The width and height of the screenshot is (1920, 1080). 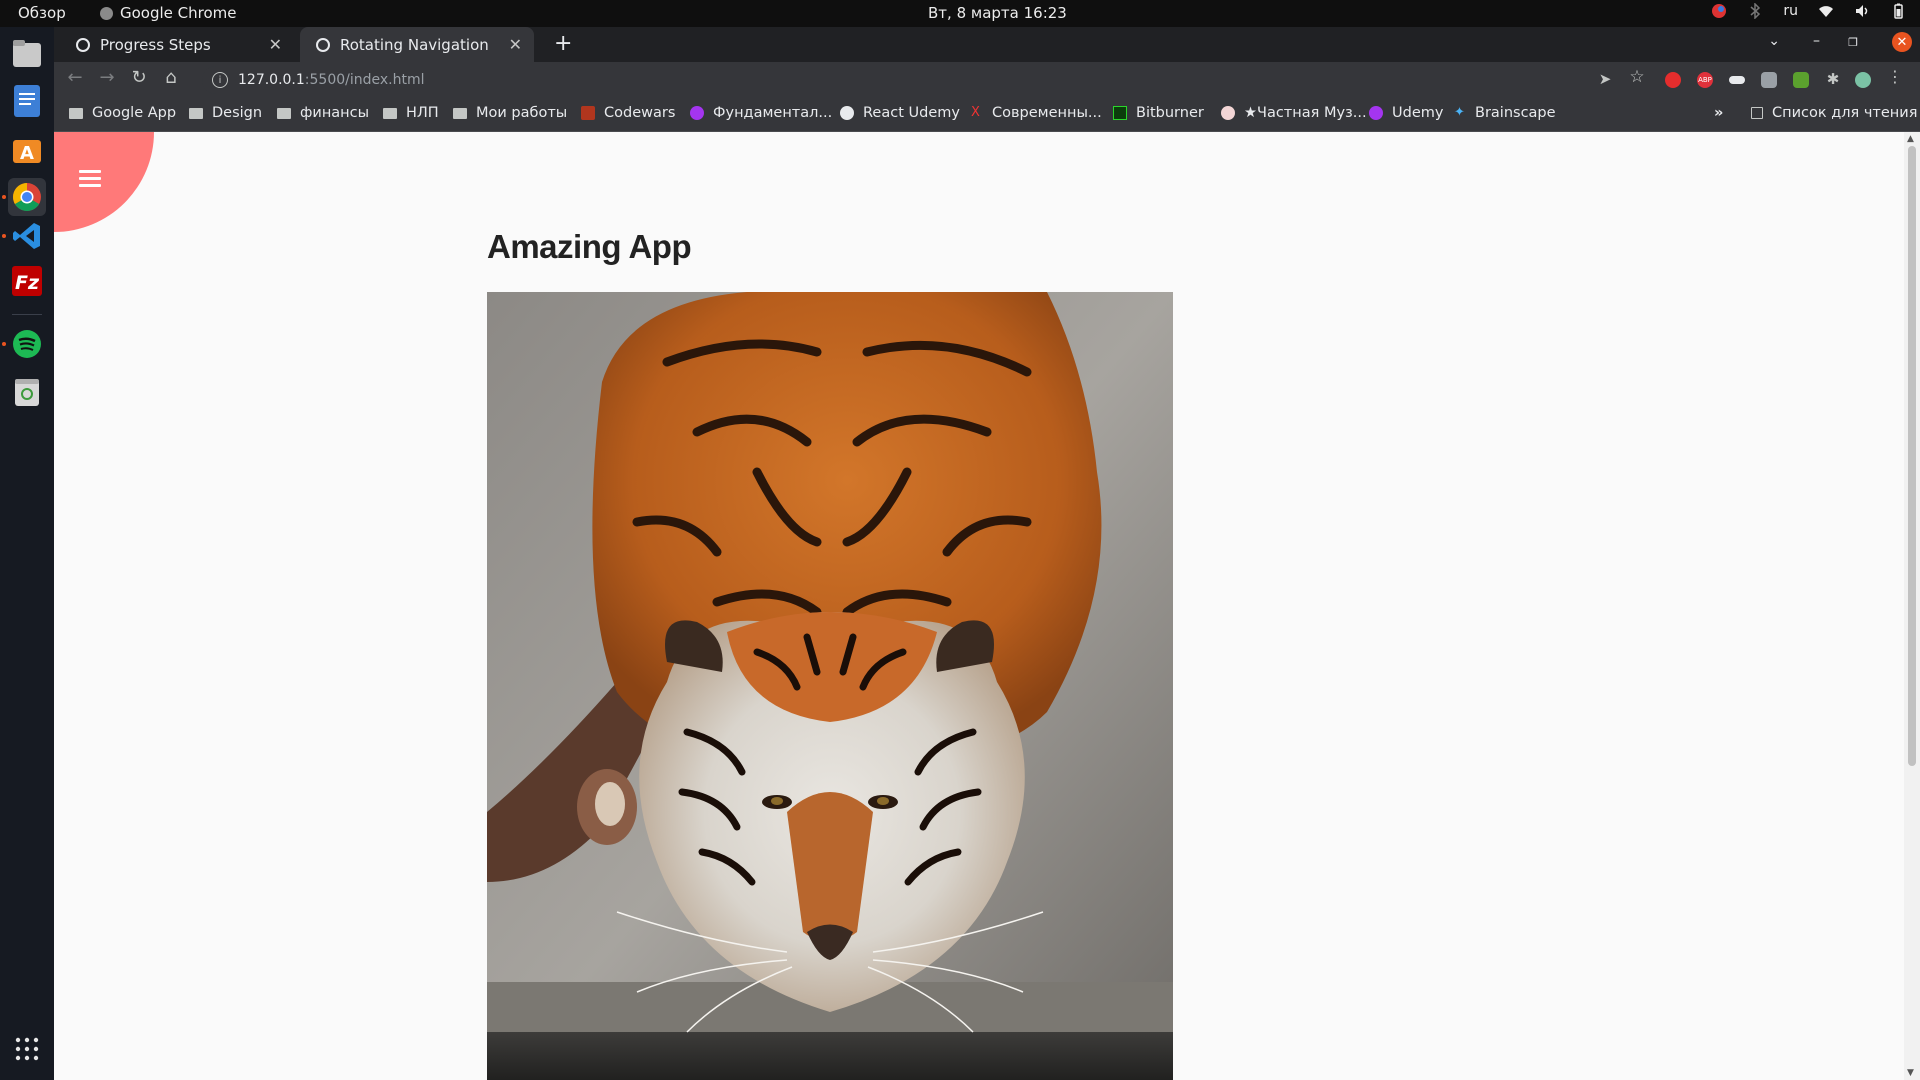 I want to click on udemy-icon, so click(x=697, y=113).